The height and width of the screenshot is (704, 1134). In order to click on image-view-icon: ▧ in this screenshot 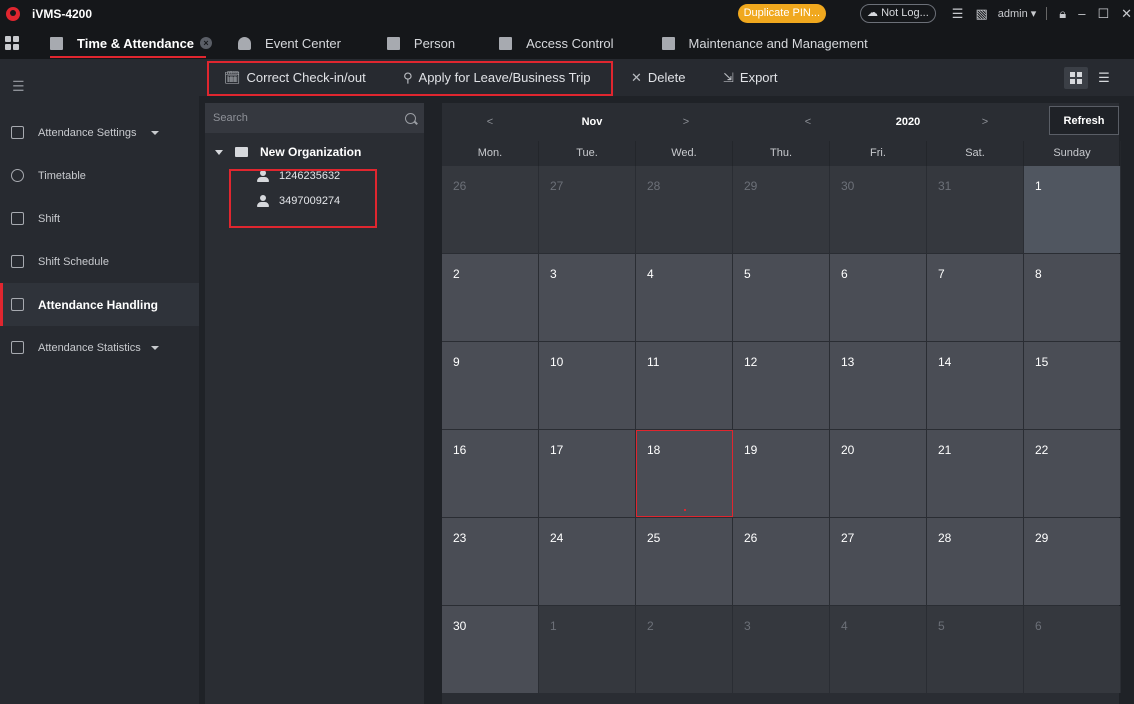, I will do `click(981, 14)`.